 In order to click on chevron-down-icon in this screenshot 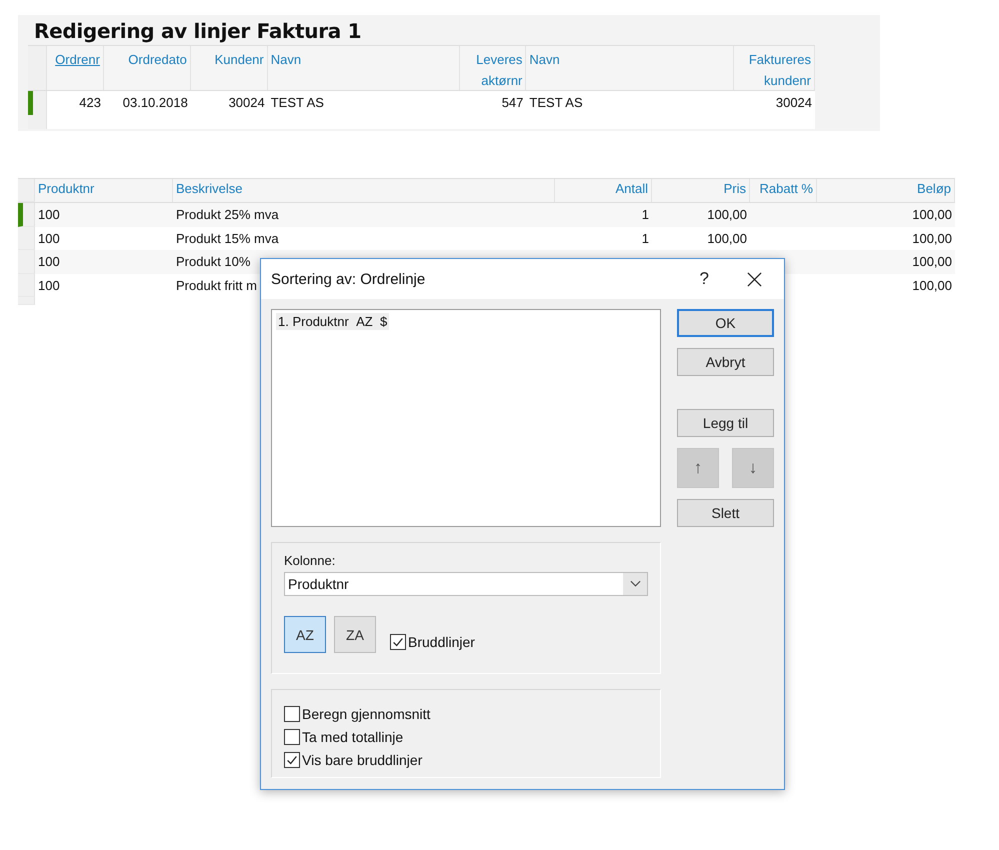, I will do `click(635, 584)`.